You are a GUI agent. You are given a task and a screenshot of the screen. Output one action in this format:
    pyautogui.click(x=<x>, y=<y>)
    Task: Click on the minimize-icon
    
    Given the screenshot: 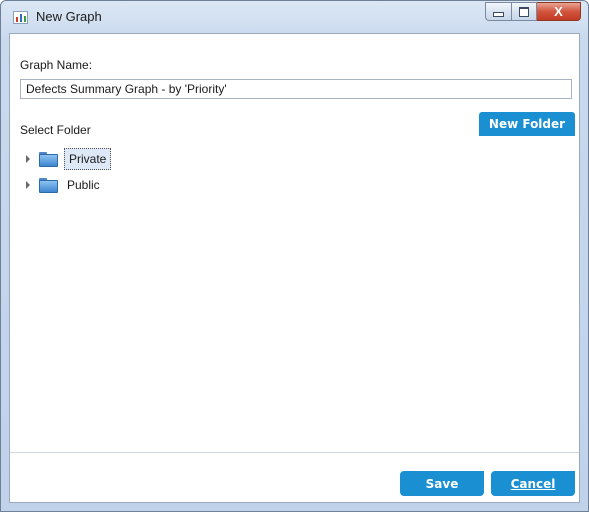 What is the action you would take?
    pyautogui.click(x=498, y=14)
    